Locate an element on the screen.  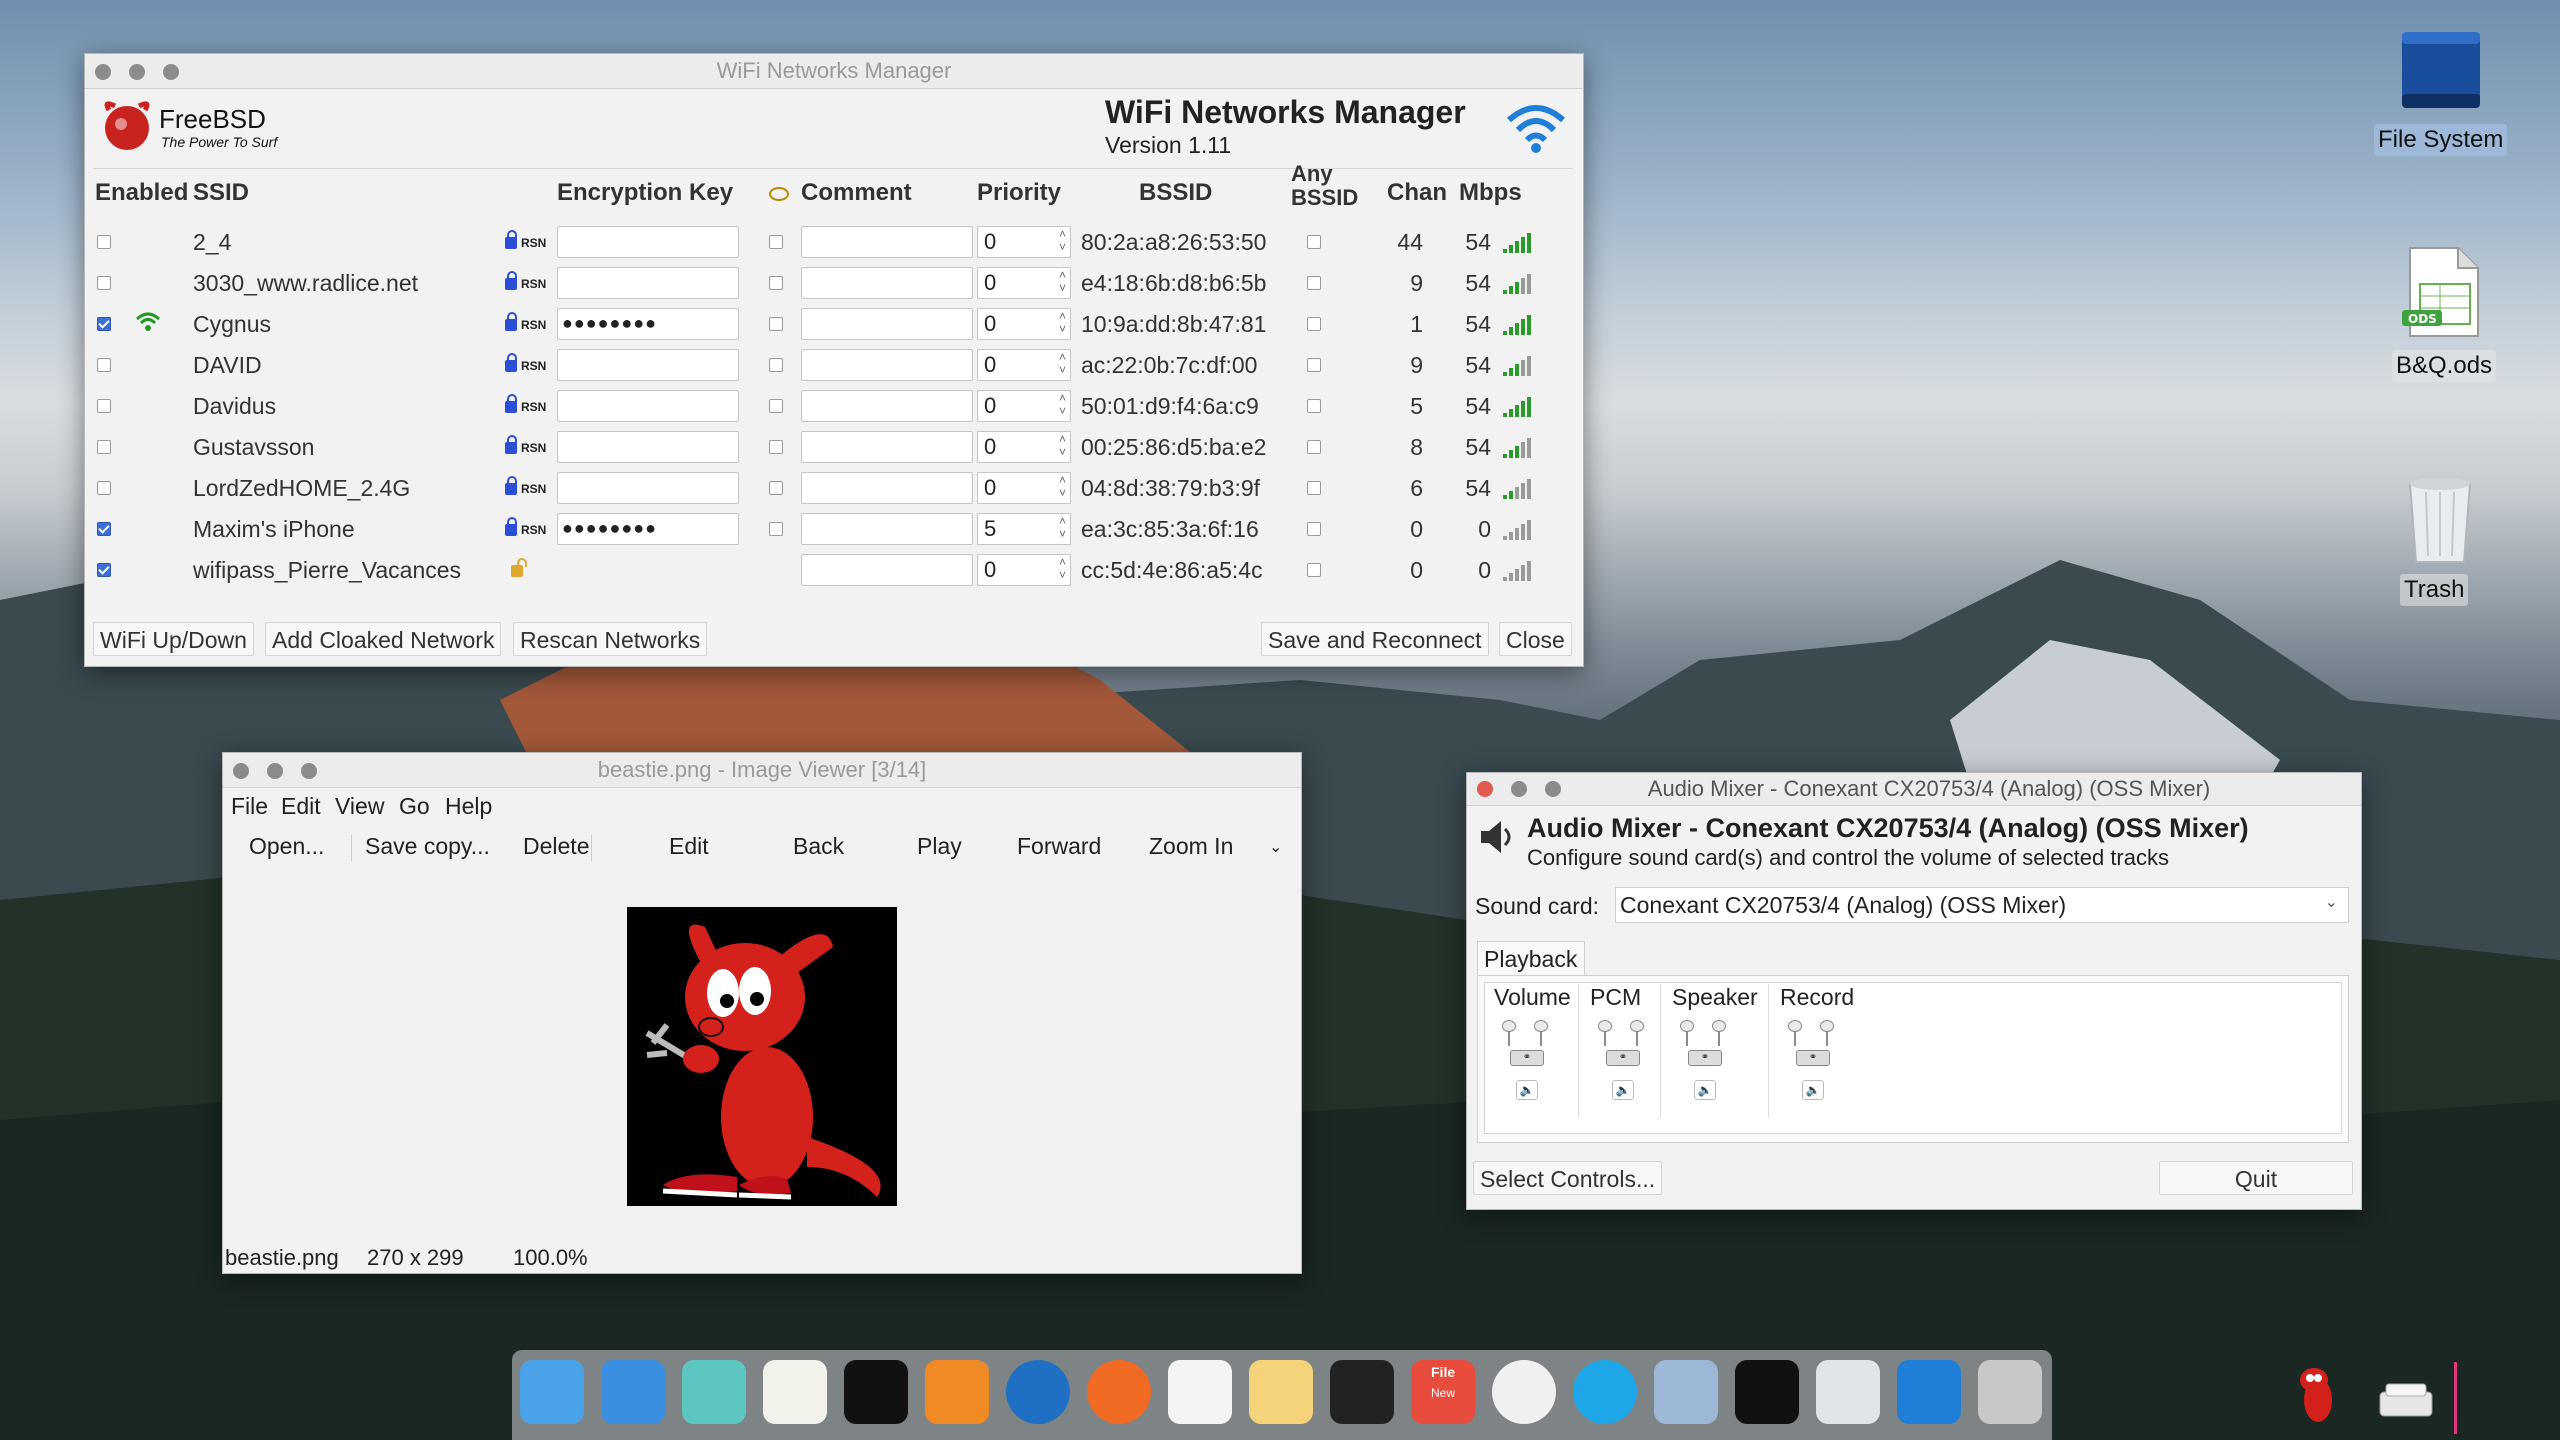
beastie-tray-icon is located at coordinates (2318, 1397).